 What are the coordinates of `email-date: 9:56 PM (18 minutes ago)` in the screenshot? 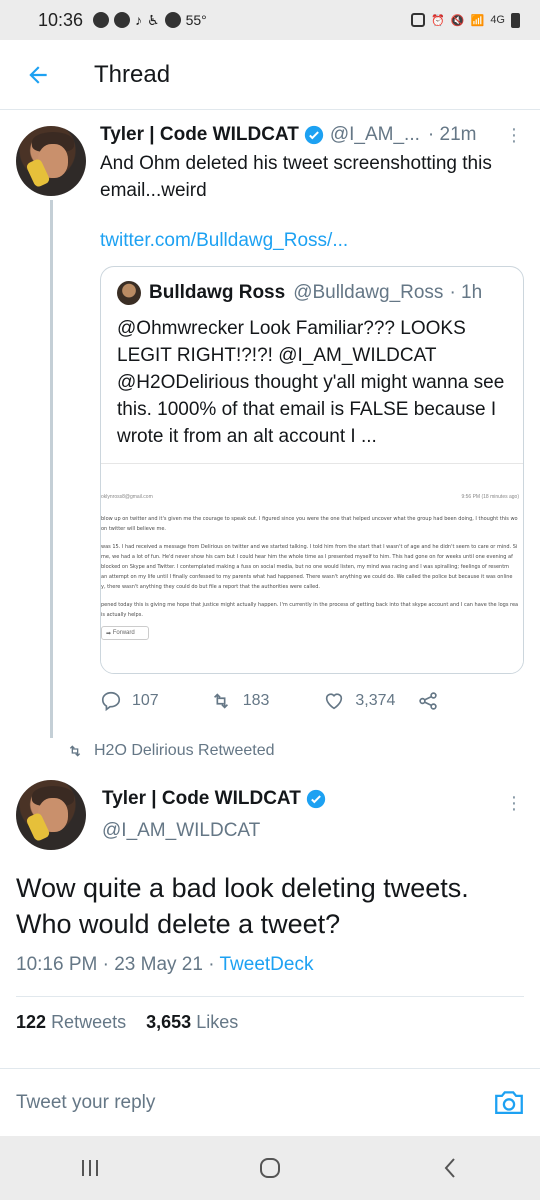 It's located at (490, 497).